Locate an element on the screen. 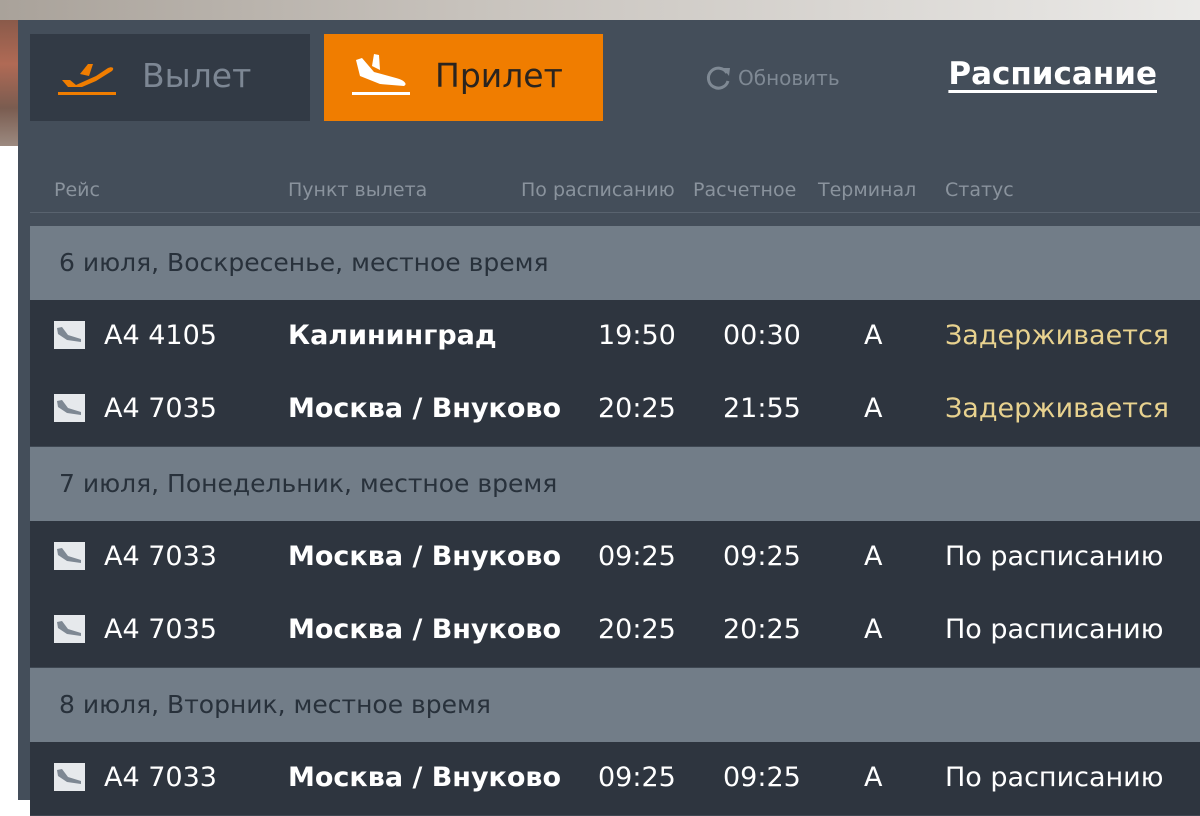  date-label: 8 июля, Вторник, местное время is located at coordinates (275, 704).